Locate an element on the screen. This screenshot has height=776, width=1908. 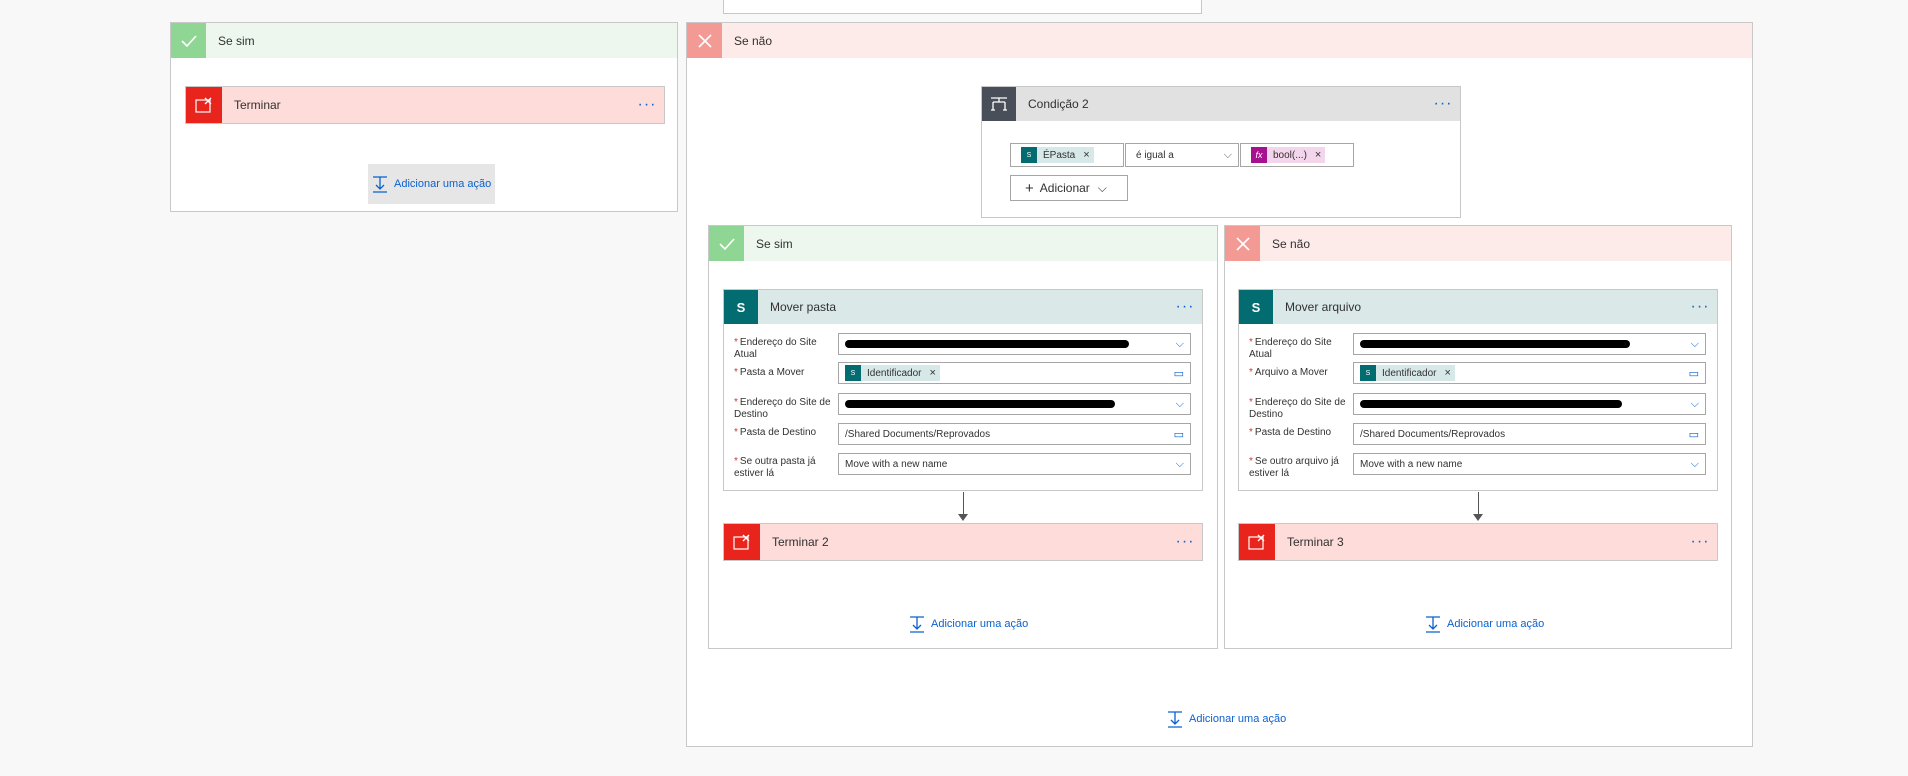
terminate-2-card: Terminar 2 ··· is located at coordinates (963, 542).